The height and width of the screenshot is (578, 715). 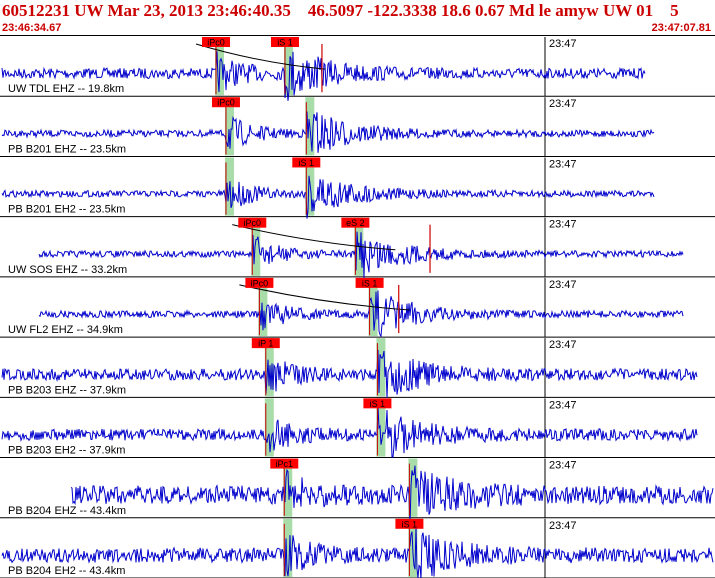 I want to click on end-time-label: 23:47:07.81, so click(x=681, y=28).